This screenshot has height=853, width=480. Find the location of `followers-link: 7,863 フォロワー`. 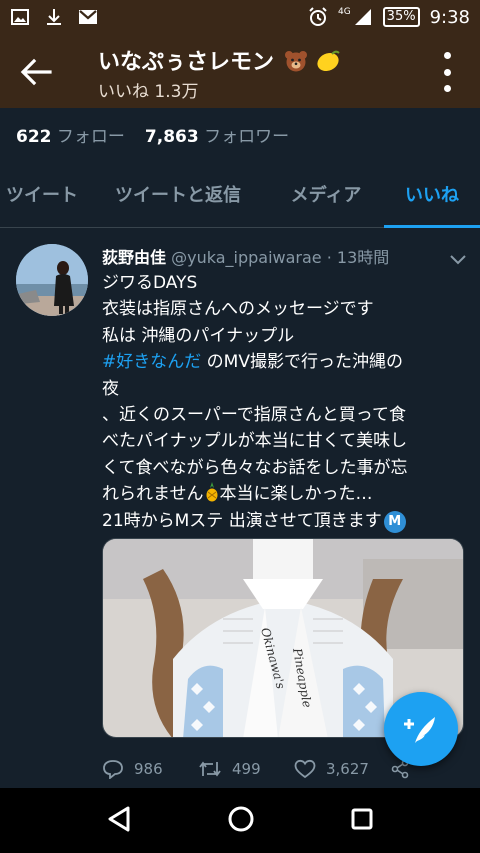

followers-link: 7,863 フォロワー is located at coordinates (217, 134).